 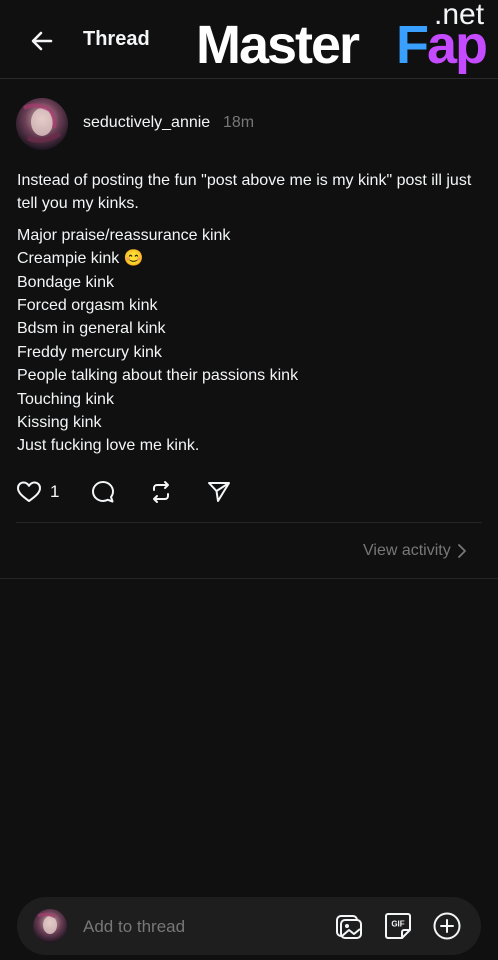 I want to click on view-activity-link: View activity, so click(x=415, y=551).